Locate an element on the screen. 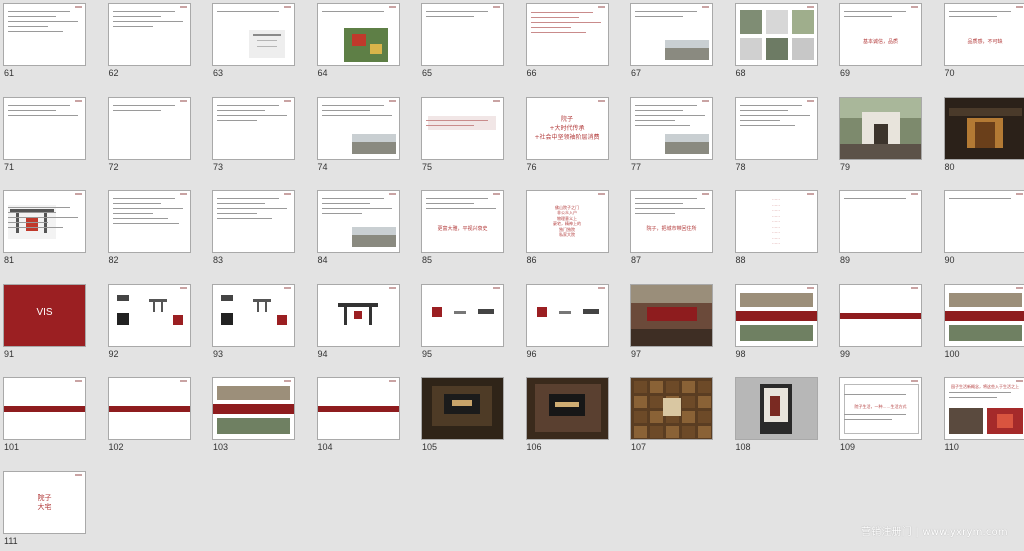  slide-thumbnail: 68 is located at coordinates (776, 43).